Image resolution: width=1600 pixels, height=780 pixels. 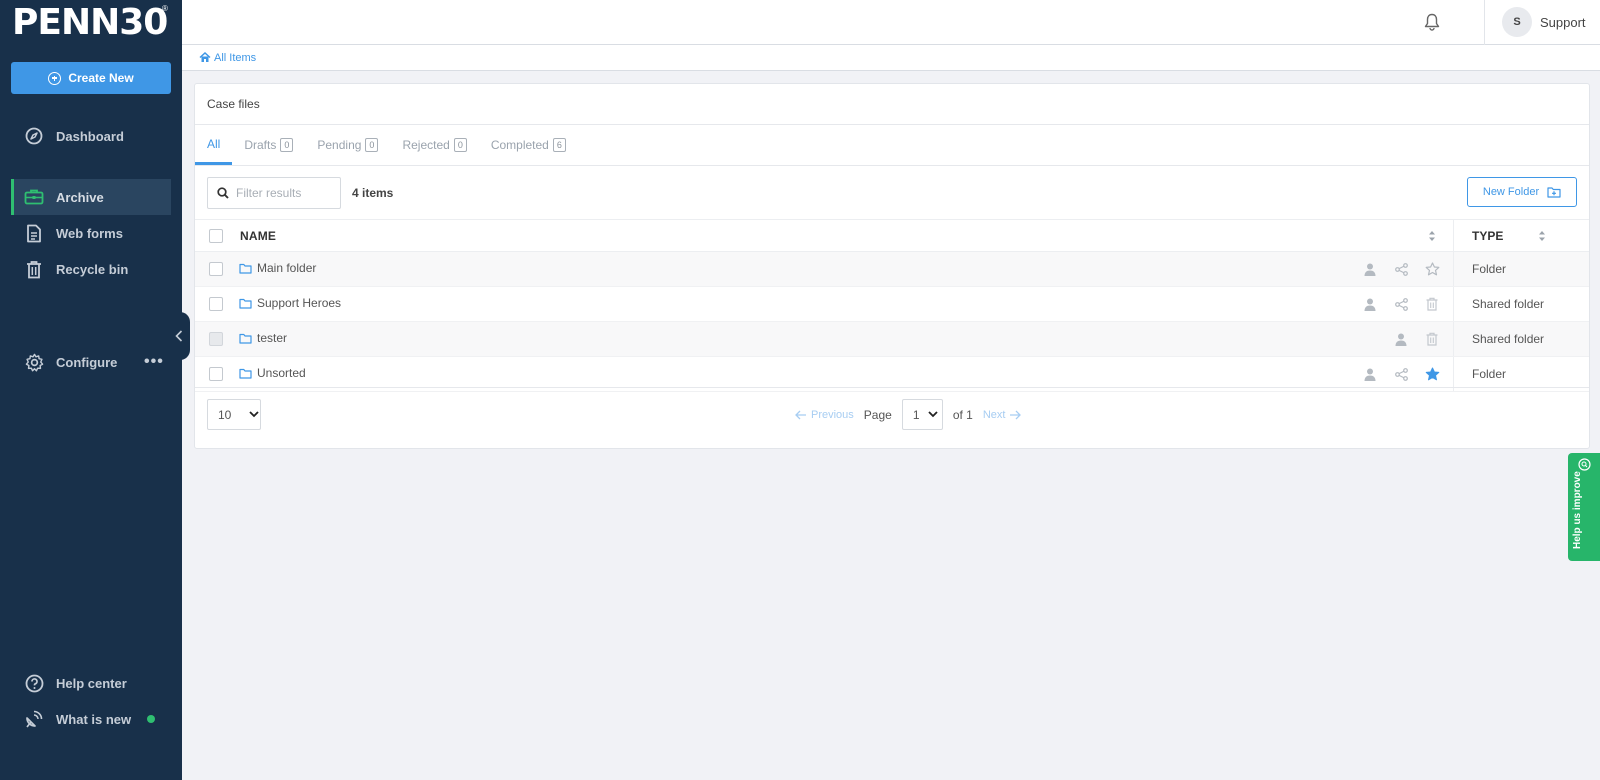 What do you see at coordinates (34, 683) in the screenshot?
I see `question-icon` at bounding box center [34, 683].